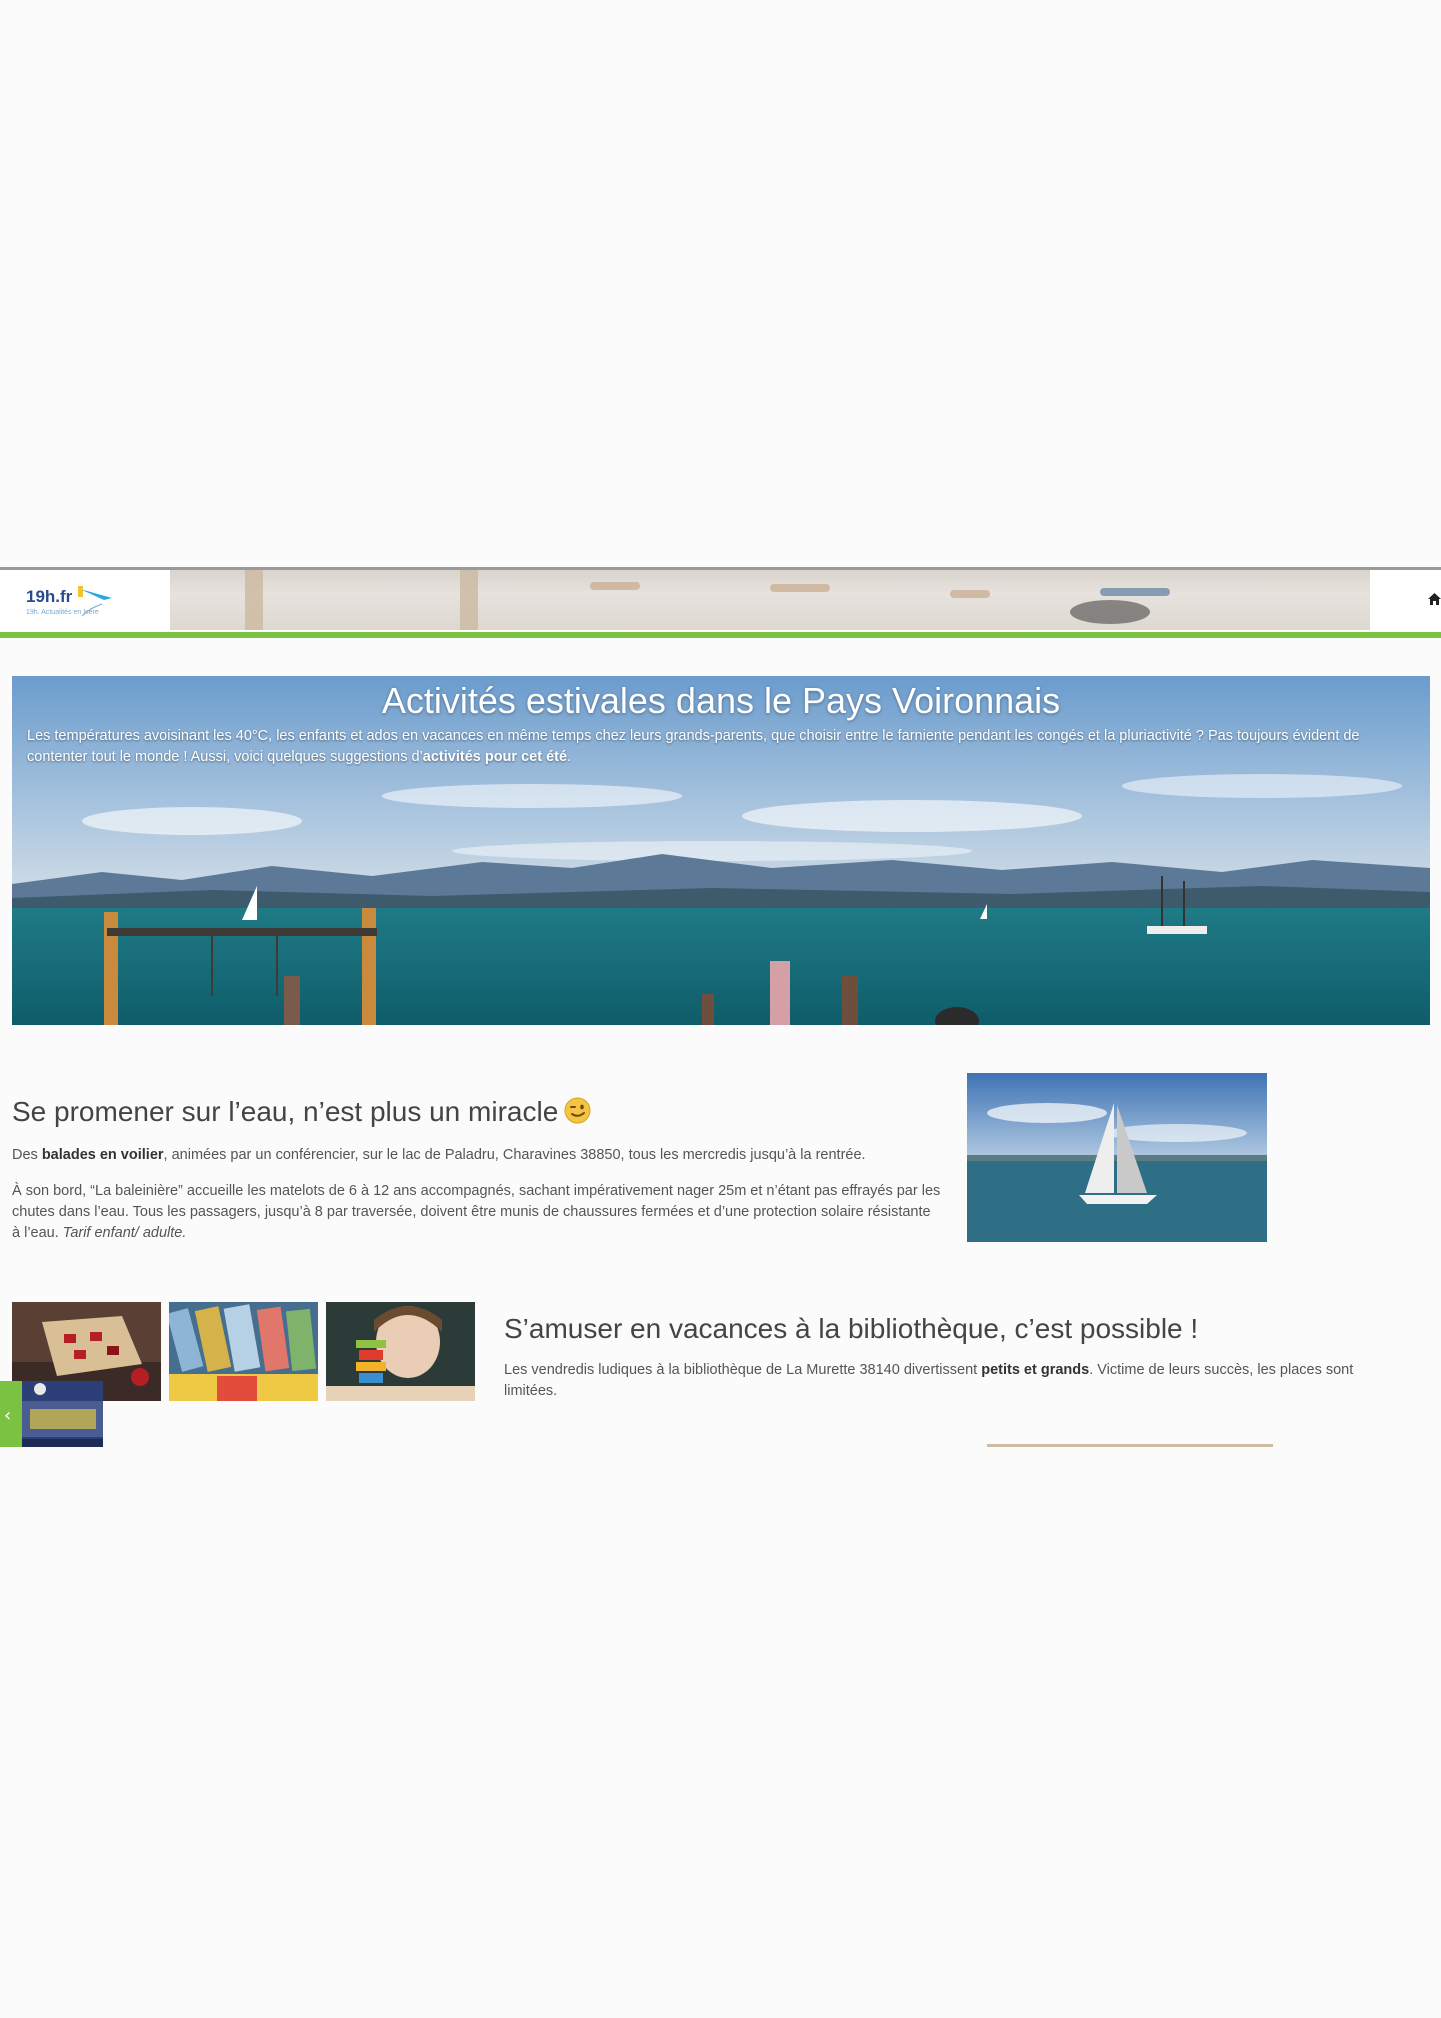 The width and height of the screenshot is (1441, 2018). I want to click on sailboat-image, so click(1117, 1157).